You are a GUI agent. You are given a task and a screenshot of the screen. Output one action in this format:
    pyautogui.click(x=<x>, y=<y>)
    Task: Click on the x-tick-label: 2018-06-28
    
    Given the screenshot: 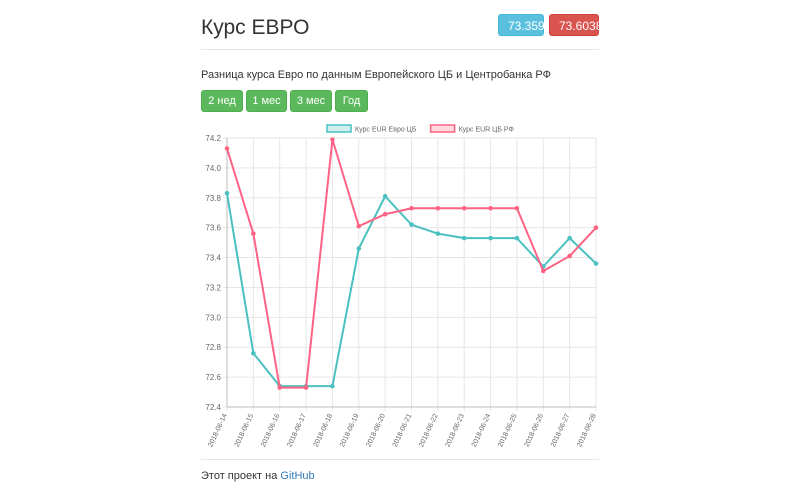 What is the action you would take?
    pyautogui.click(x=587, y=431)
    